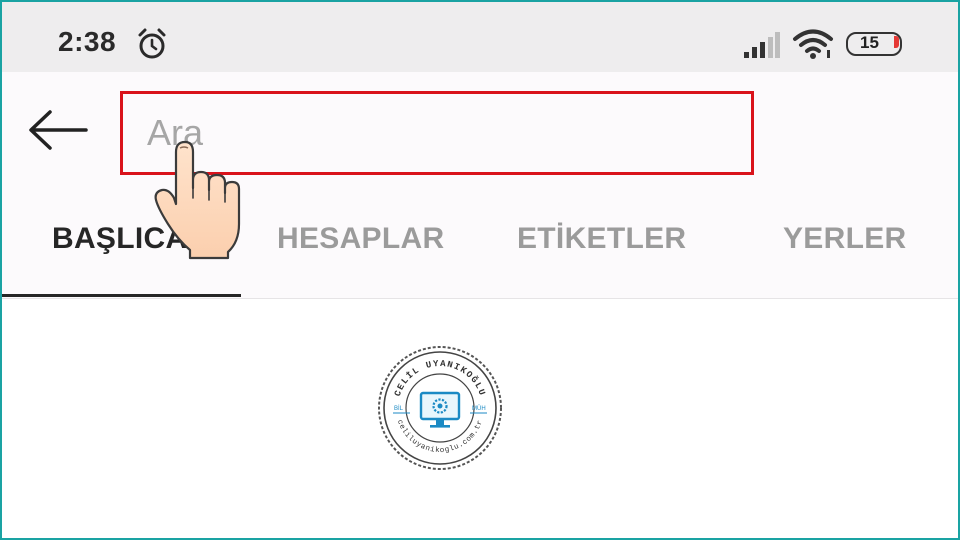 This screenshot has height=540, width=960. Describe the element at coordinates (601, 239) in the screenshot. I see `tab-etiketler: ETİKETLER` at that location.